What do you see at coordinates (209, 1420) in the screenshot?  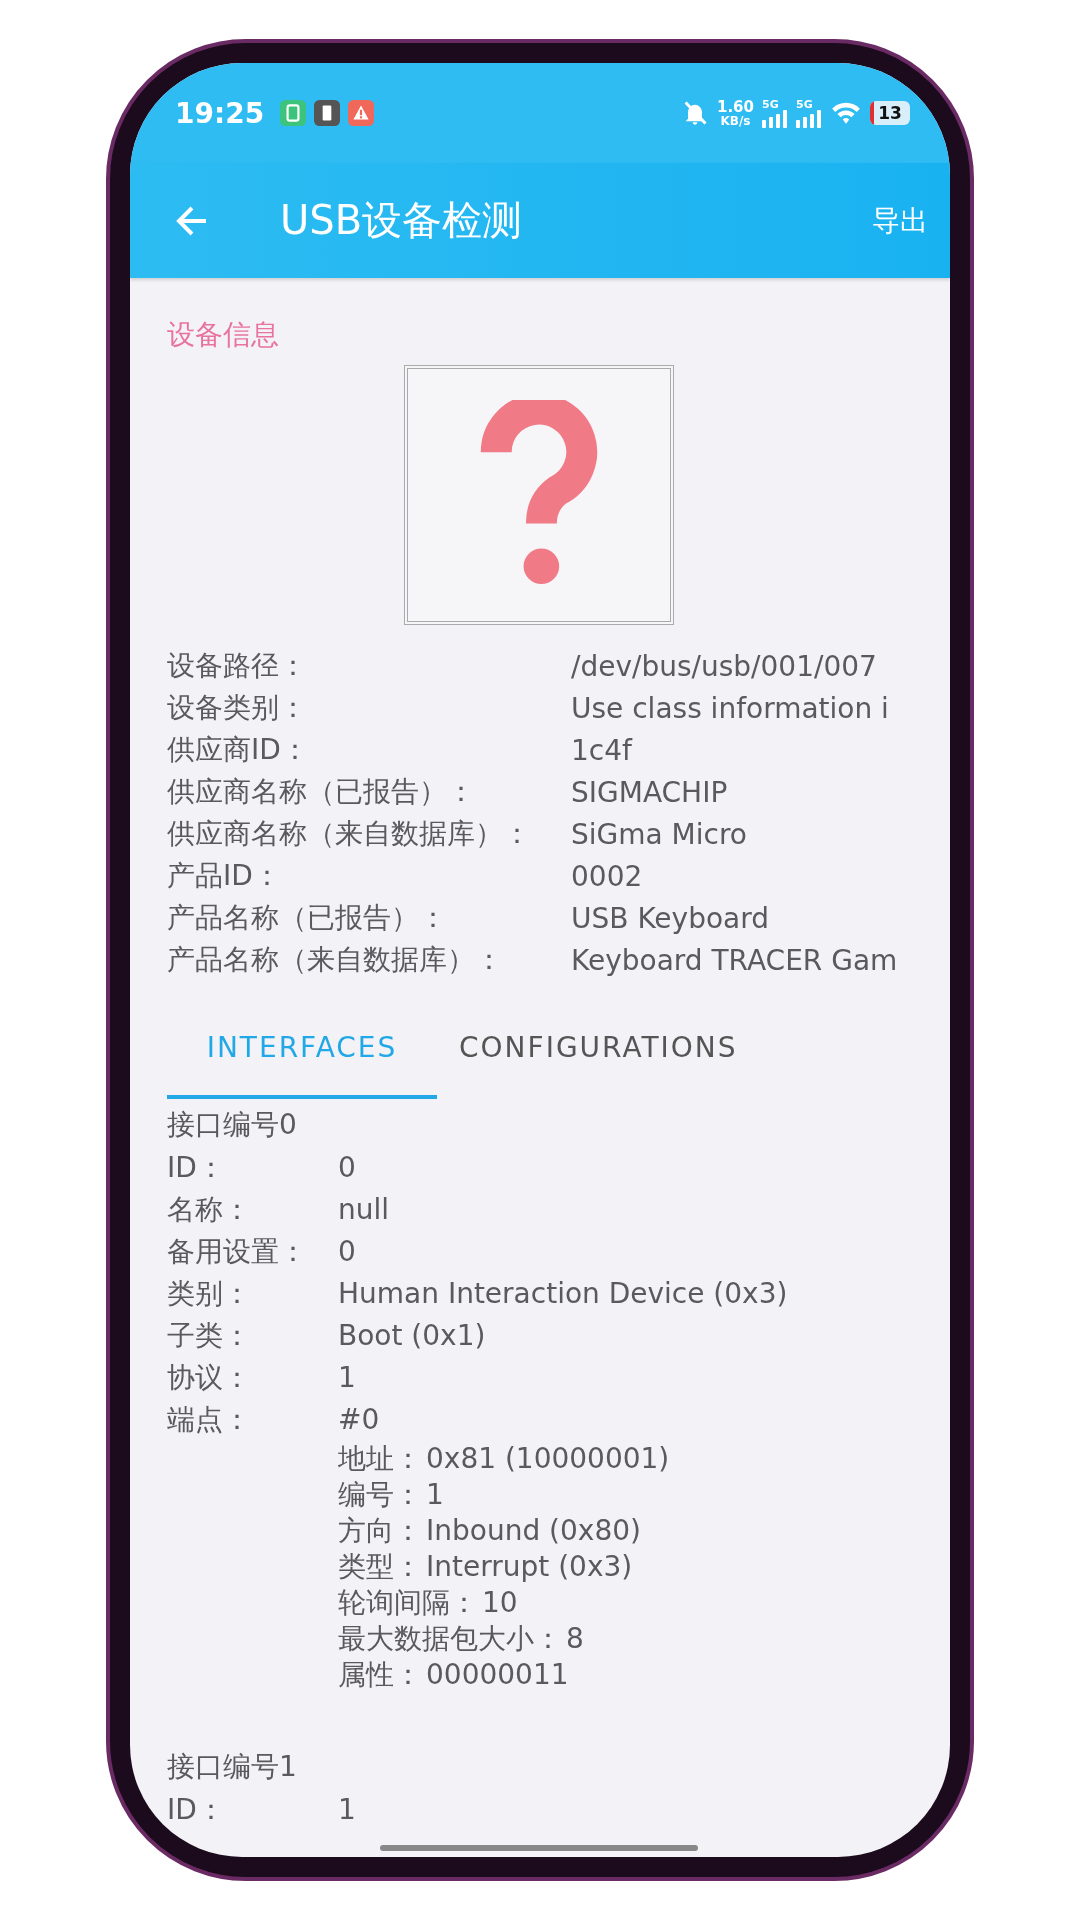 I see `field-label: 端点：` at bounding box center [209, 1420].